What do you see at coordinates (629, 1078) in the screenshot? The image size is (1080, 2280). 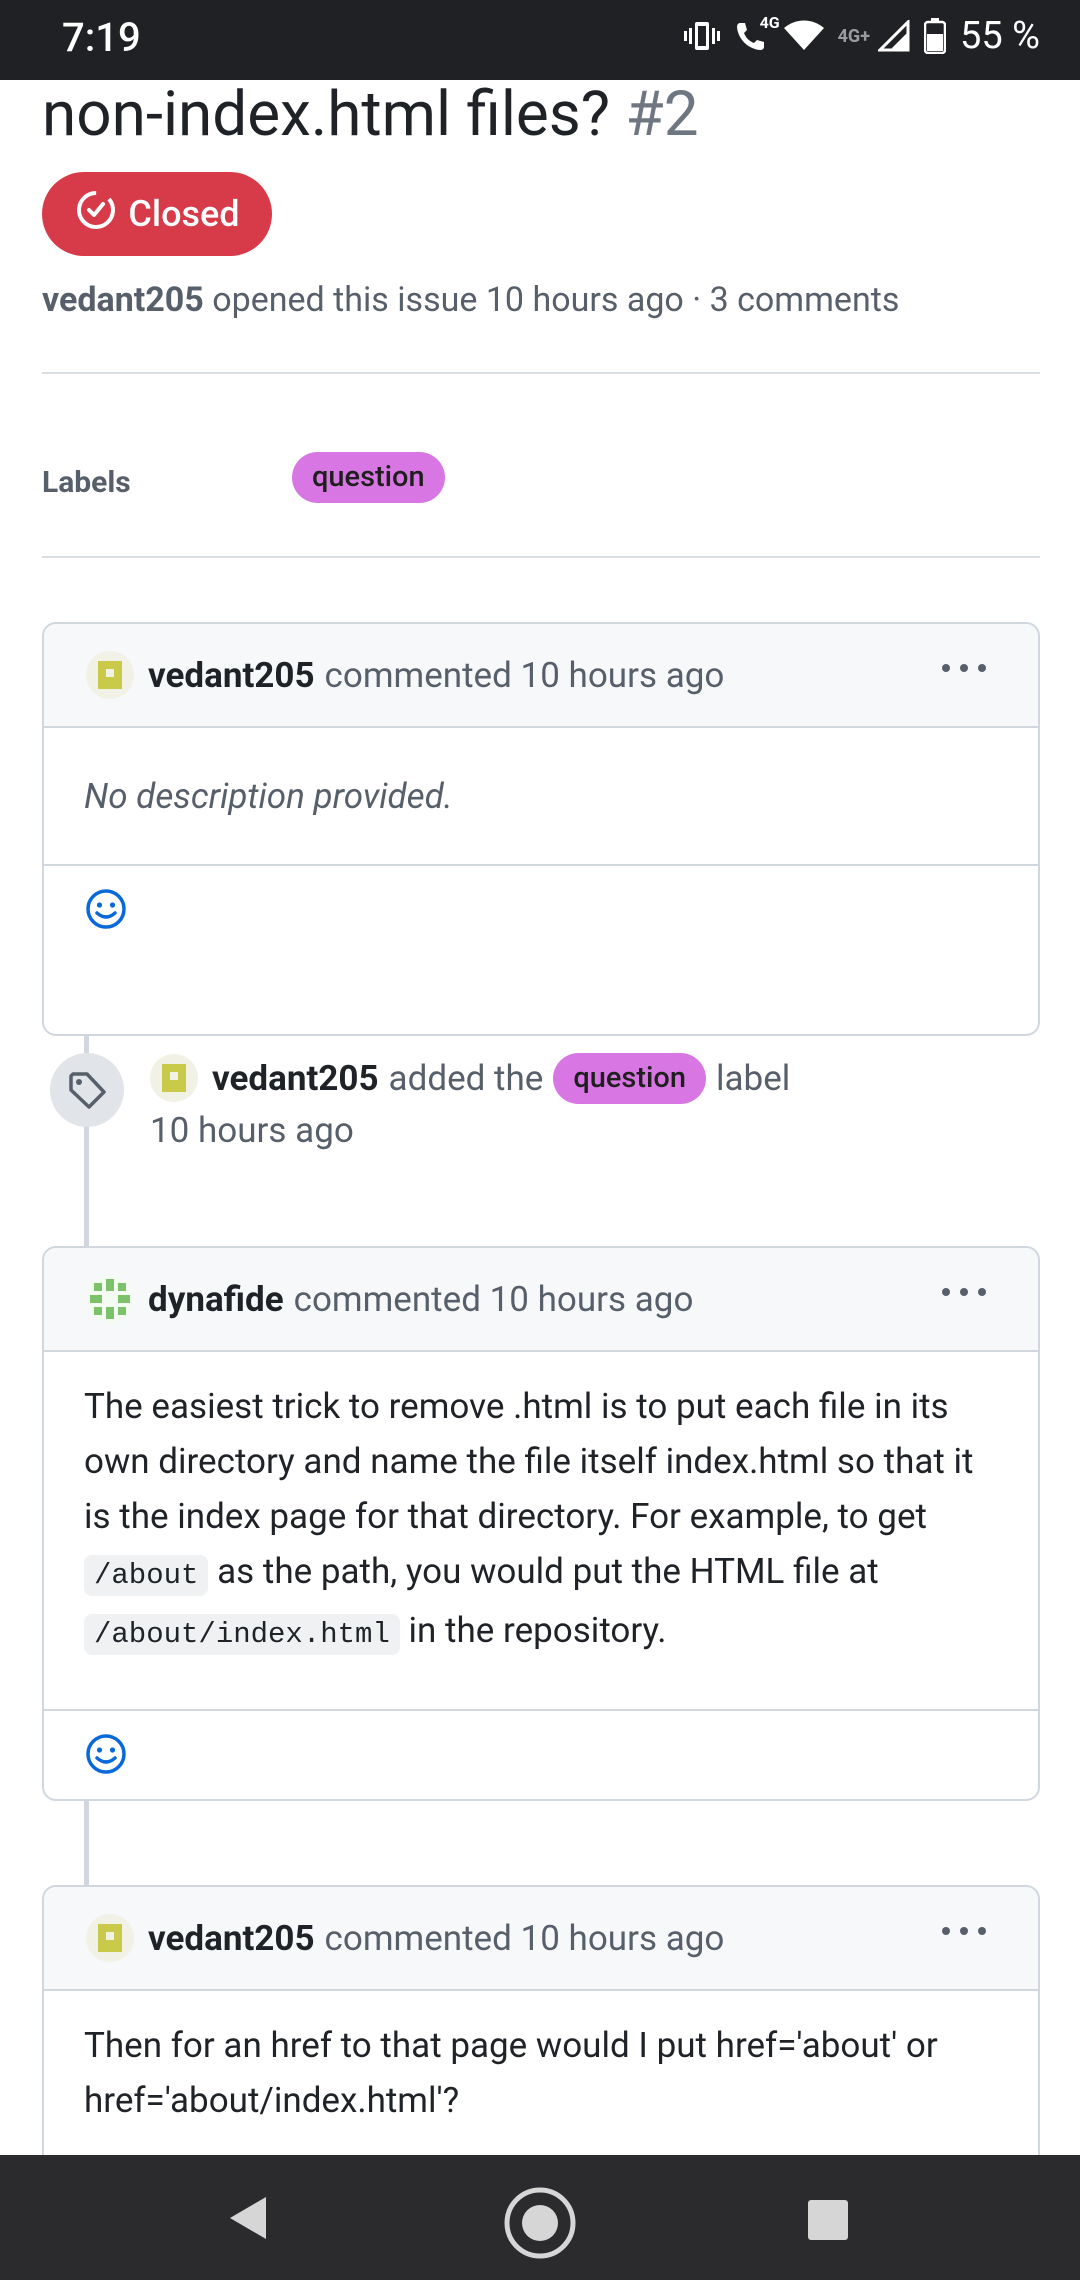 I see `event-label-question: question` at bounding box center [629, 1078].